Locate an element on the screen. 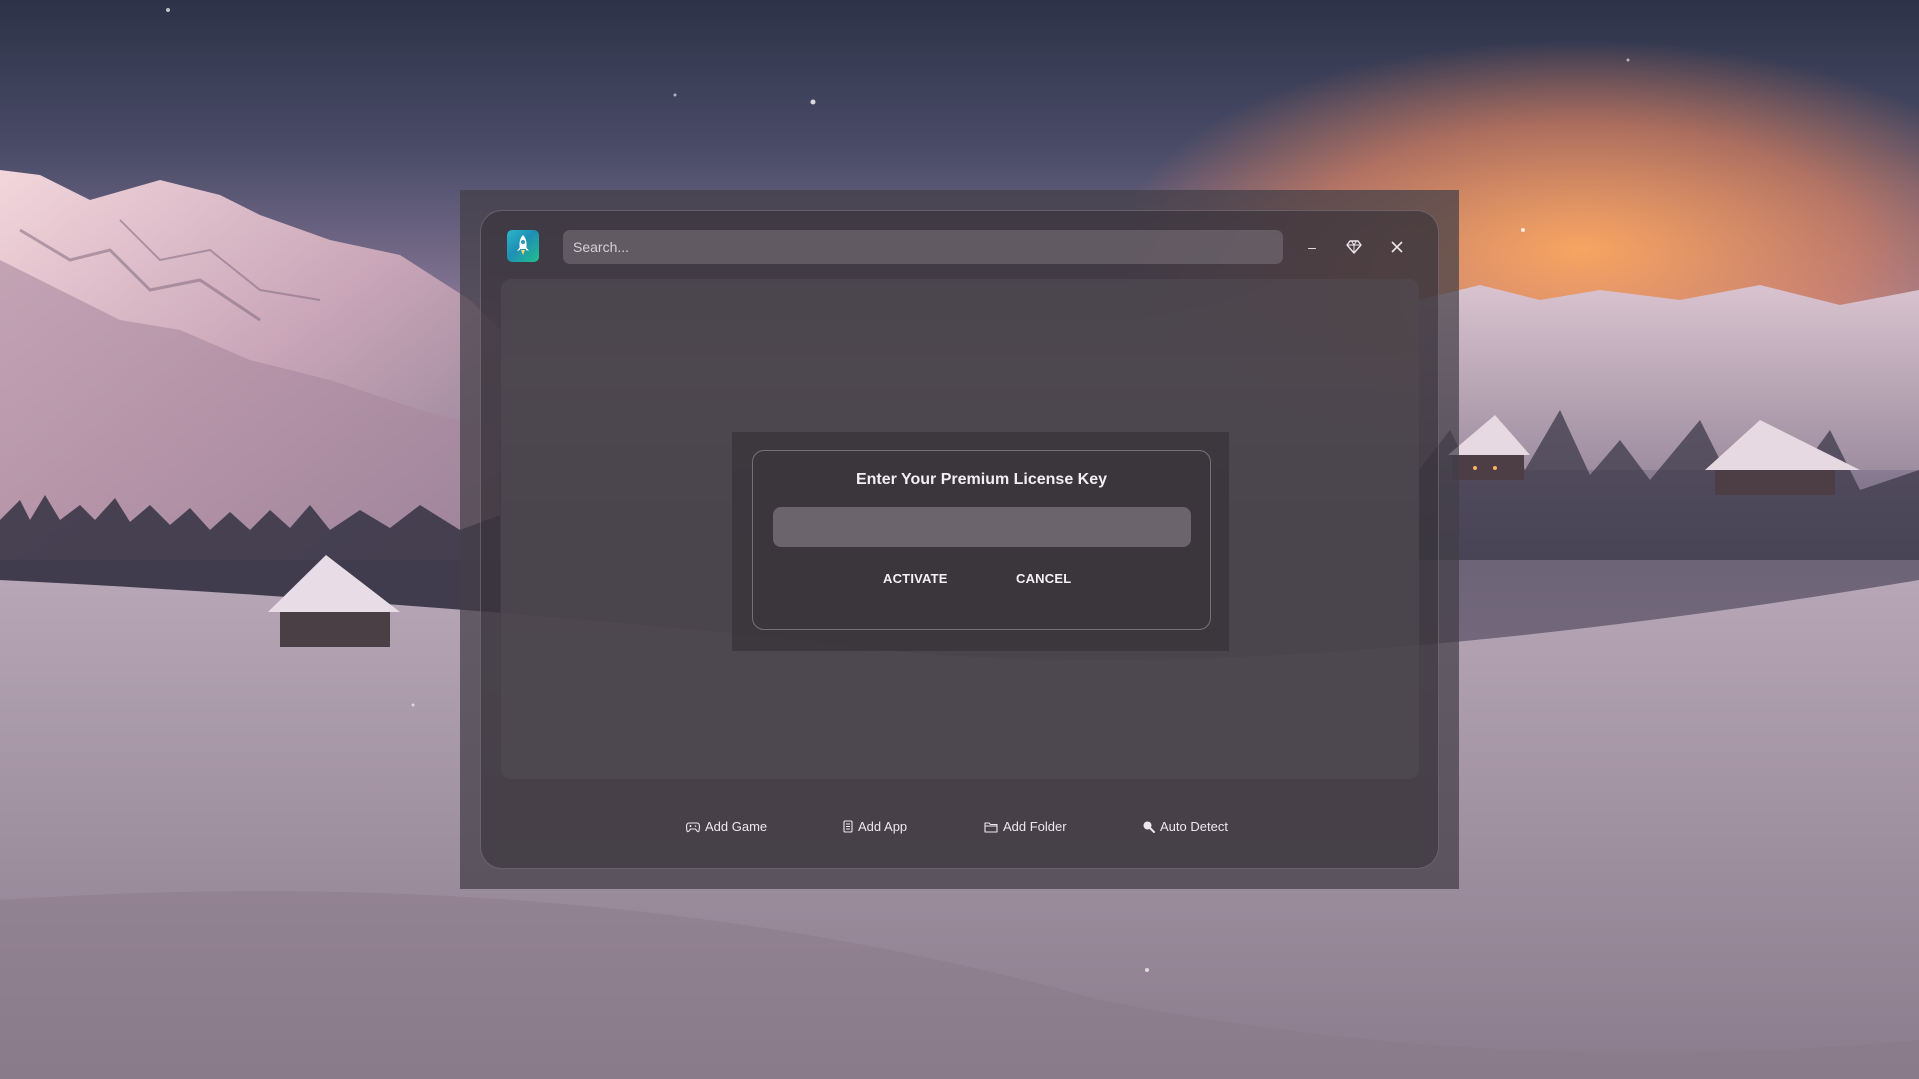 This screenshot has width=1919, height=1079. license-key-input is located at coordinates (982, 527).